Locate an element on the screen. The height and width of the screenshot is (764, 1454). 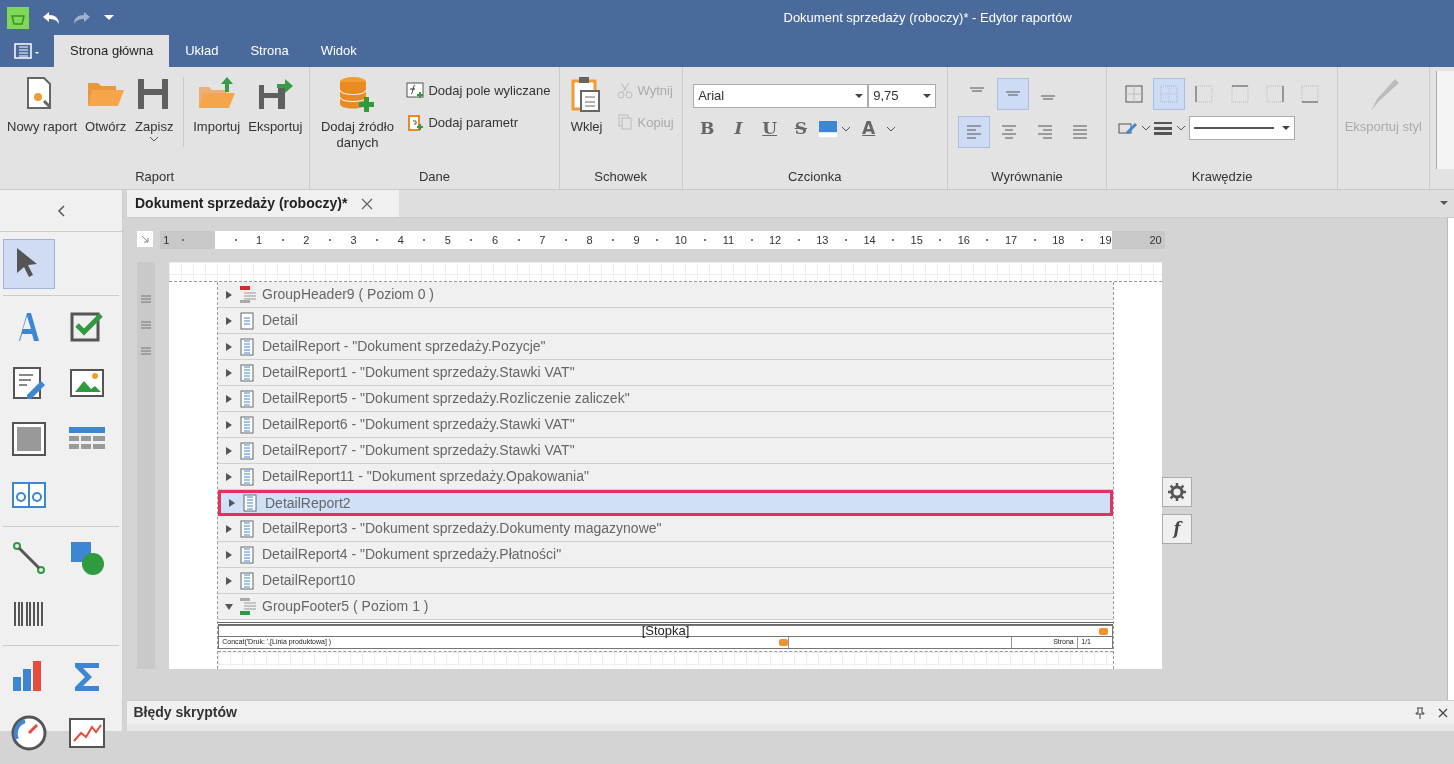
band-icon is located at coordinates (248, 320).